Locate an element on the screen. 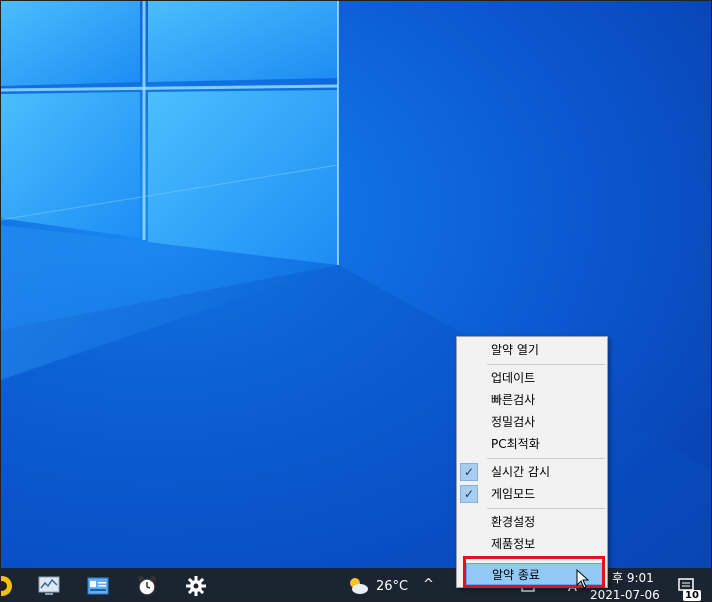 Image resolution: width=712 pixels, height=602 pixels. menu-item-label: 실시간 감시 is located at coordinates (521, 472).